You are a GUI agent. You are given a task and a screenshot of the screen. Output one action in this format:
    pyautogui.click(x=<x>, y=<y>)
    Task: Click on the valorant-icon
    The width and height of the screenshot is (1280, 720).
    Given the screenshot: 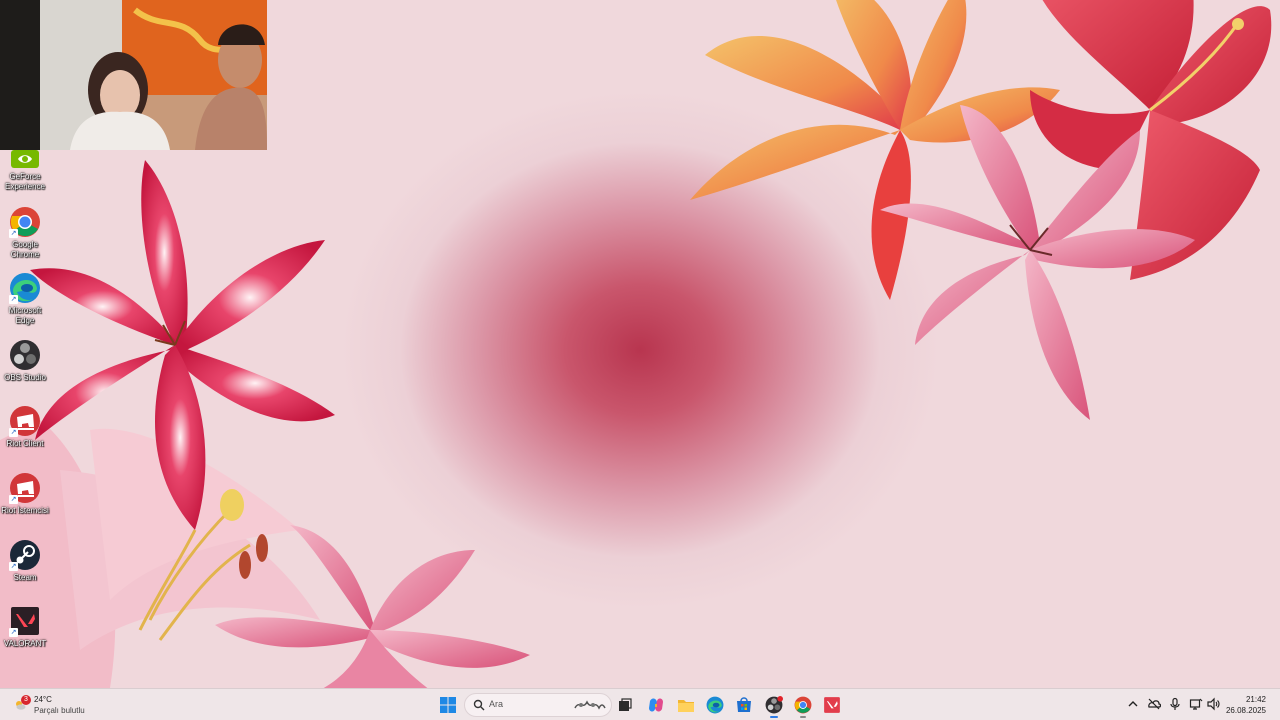 What is the action you would take?
    pyautogui.click(x=832, y=705)
    